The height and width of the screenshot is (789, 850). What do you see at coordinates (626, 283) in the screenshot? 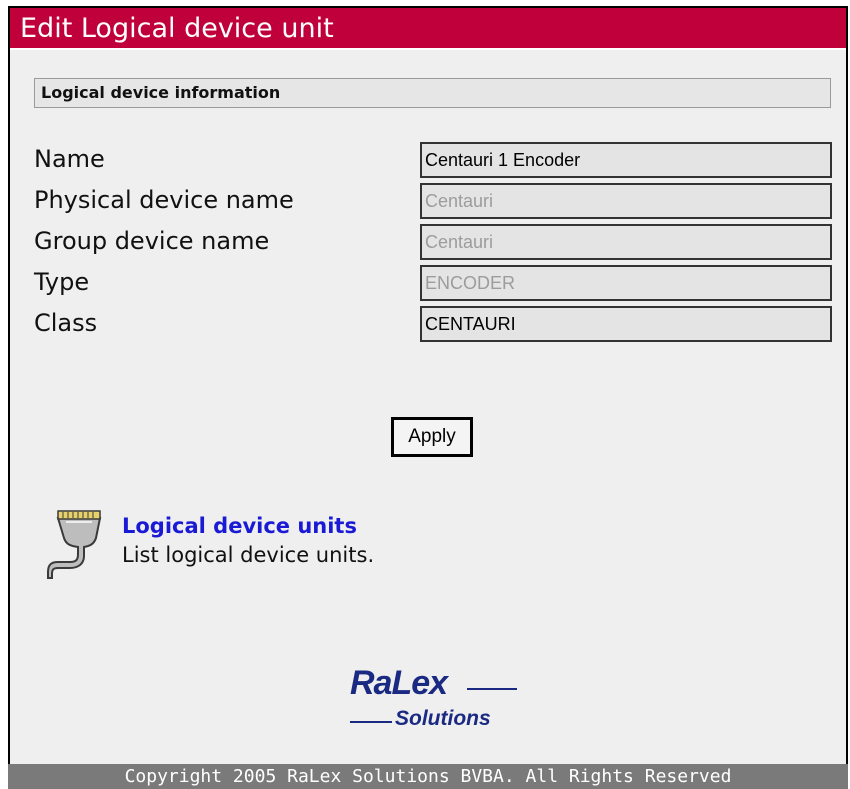
I see `type-field: ENCODER` at bounding box center [626, 283].